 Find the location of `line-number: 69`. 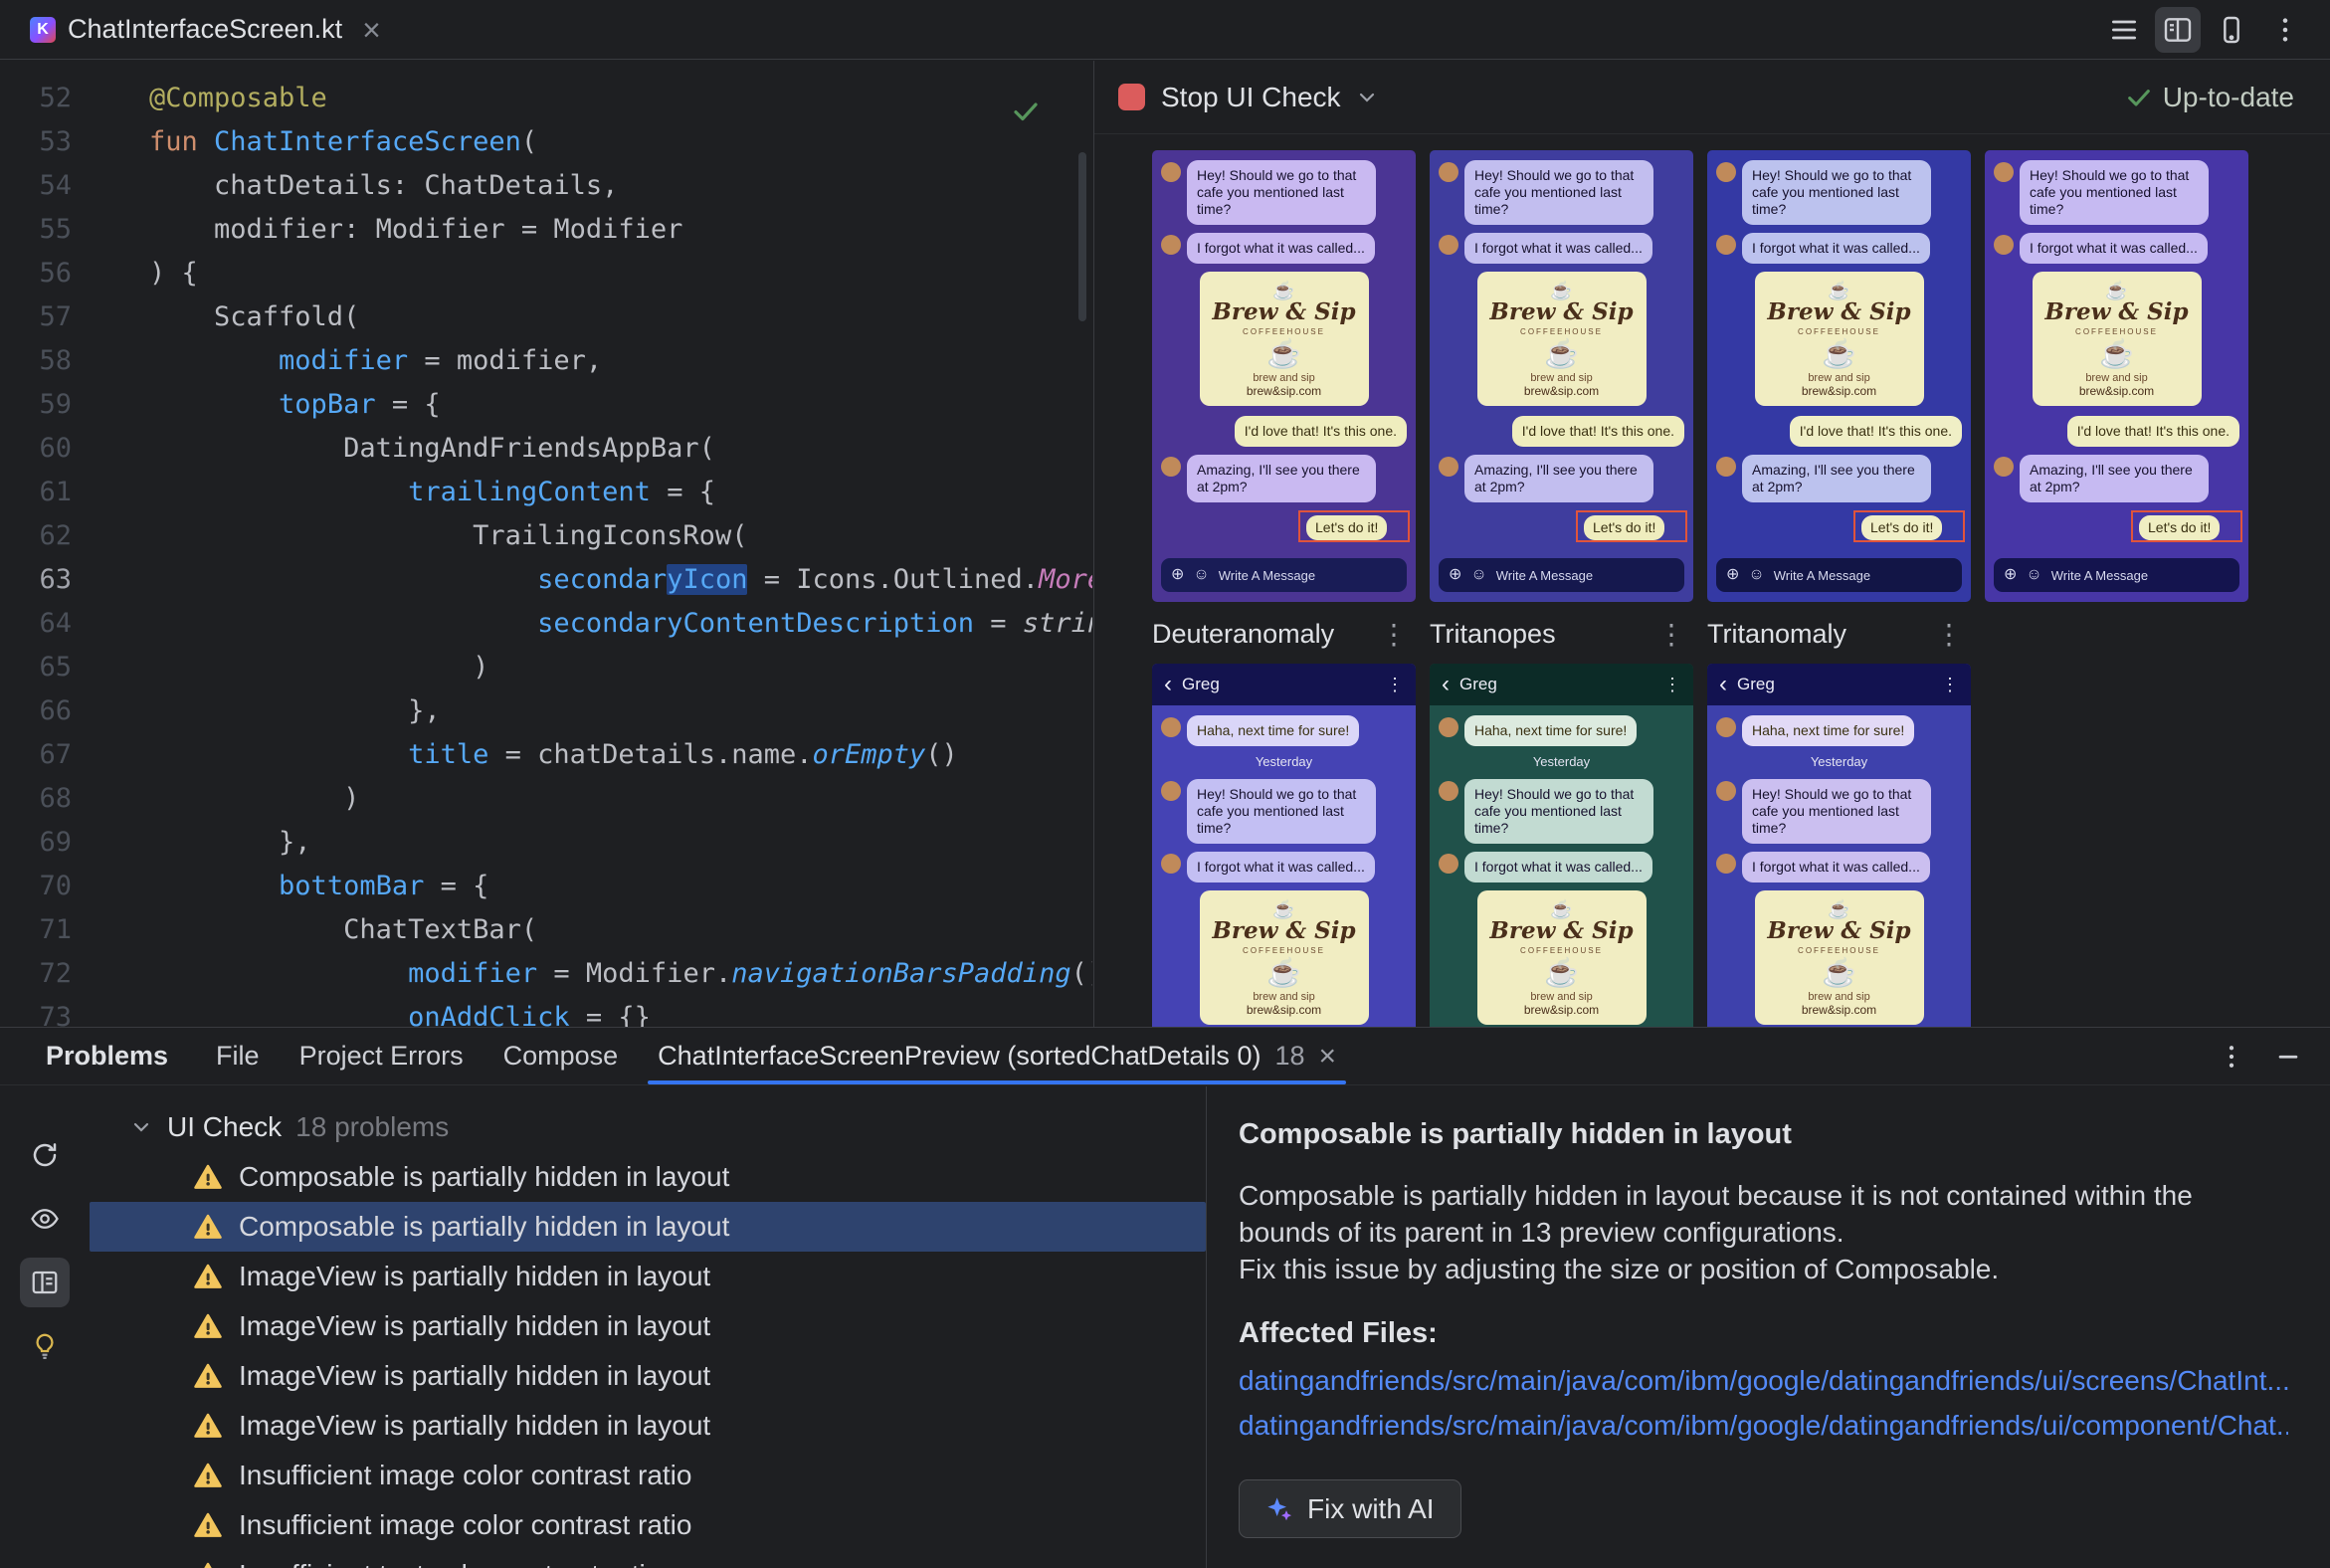

line-number: 69 is located at coordinates (55, 842).